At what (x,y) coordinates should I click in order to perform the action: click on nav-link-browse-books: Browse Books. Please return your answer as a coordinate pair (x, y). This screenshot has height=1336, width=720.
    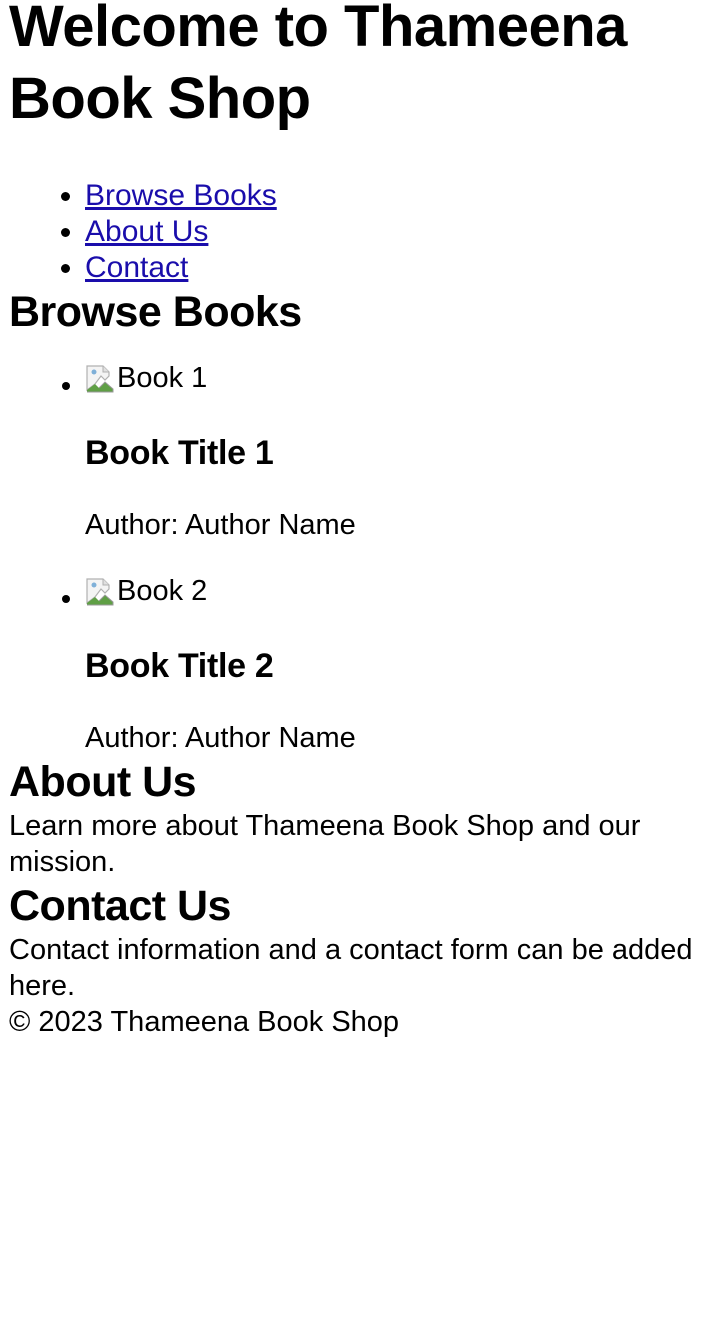
    Looking at the image, I should click on (181, 195).